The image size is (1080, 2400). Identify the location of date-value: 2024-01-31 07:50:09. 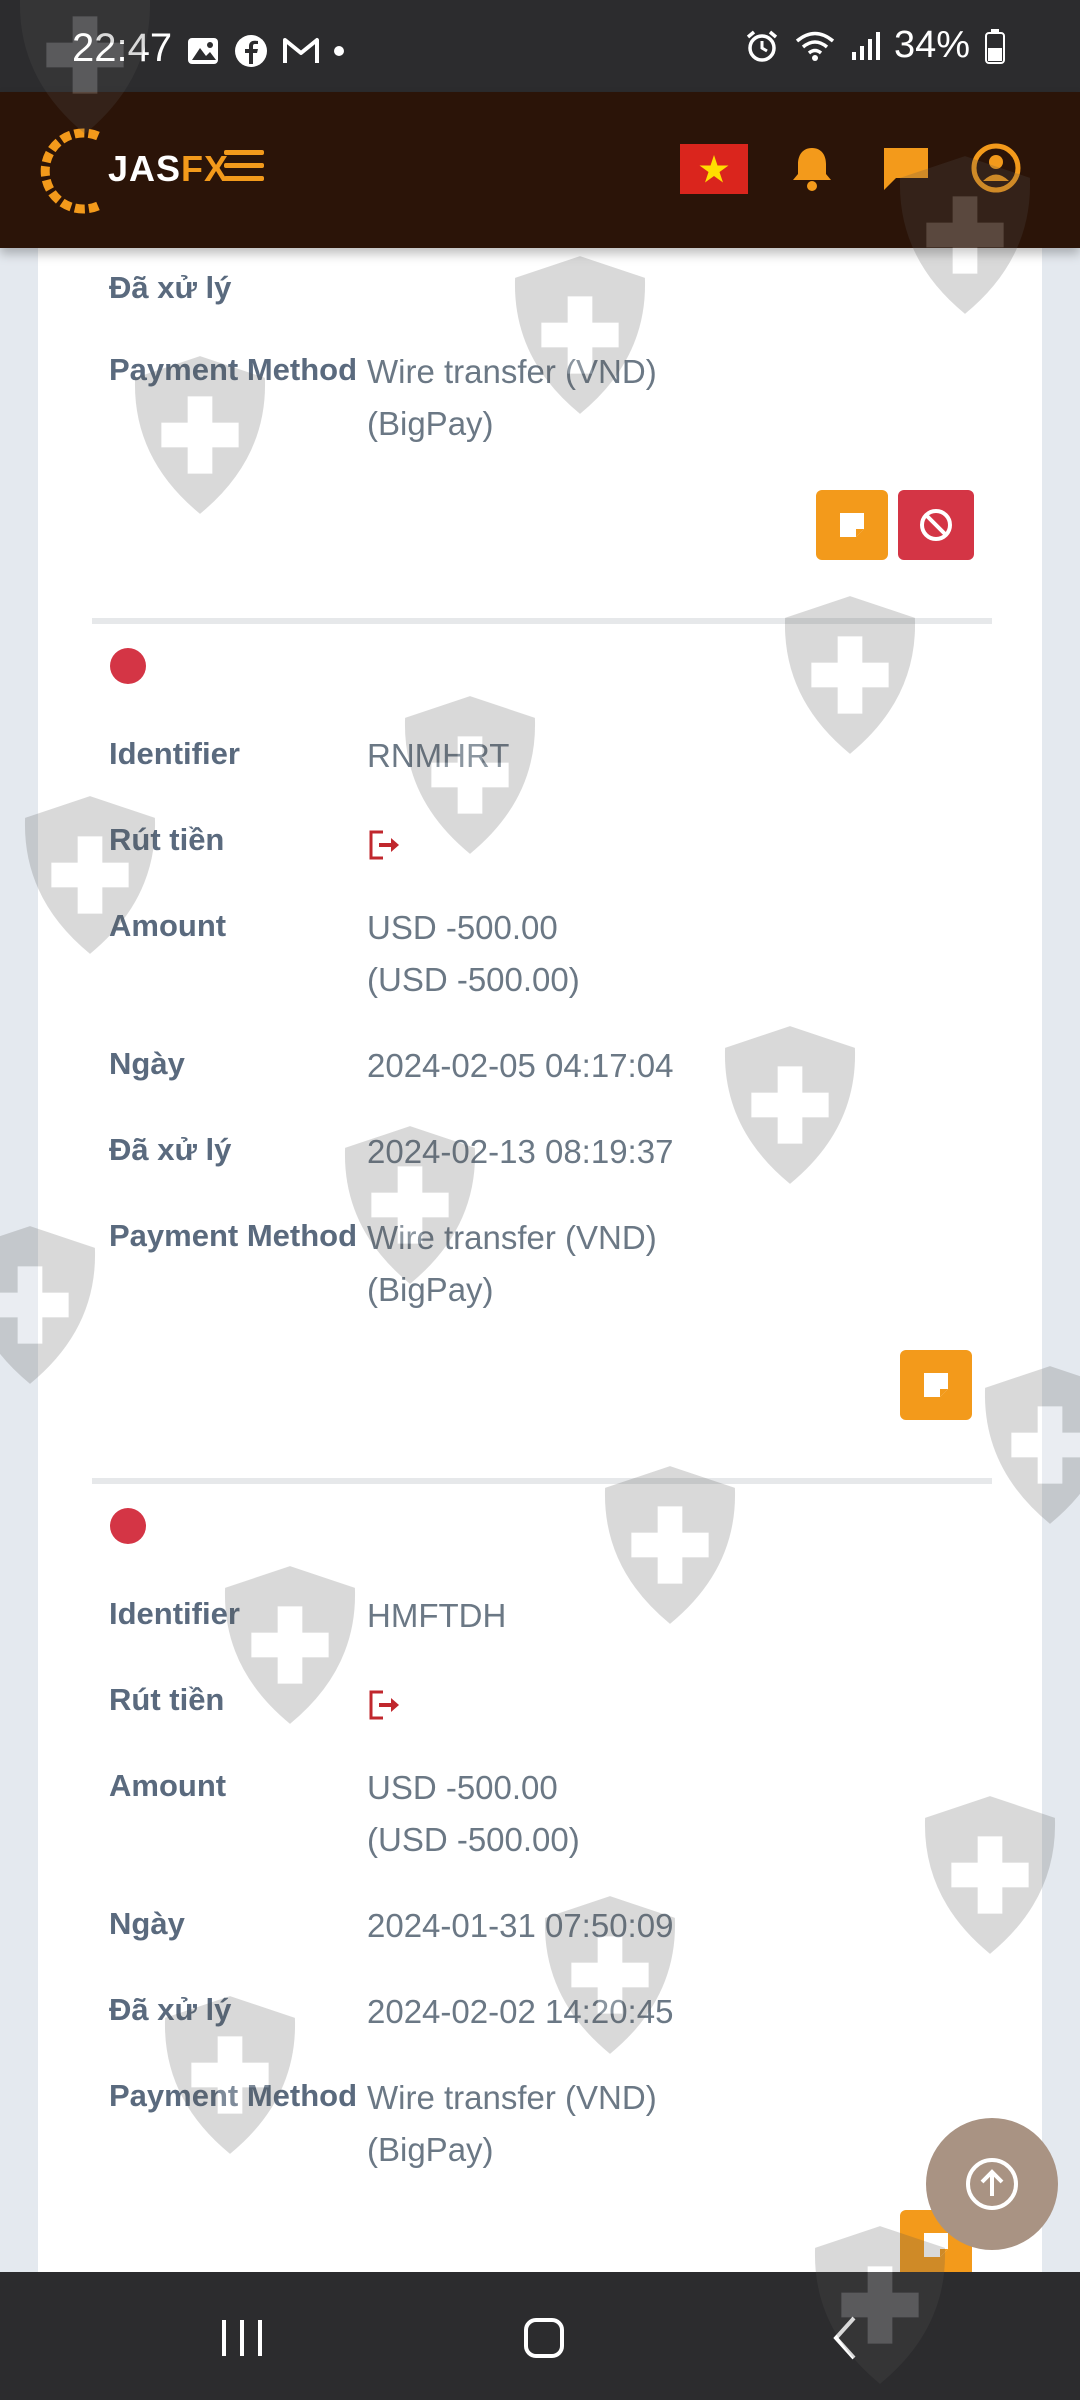
(520, 1925).